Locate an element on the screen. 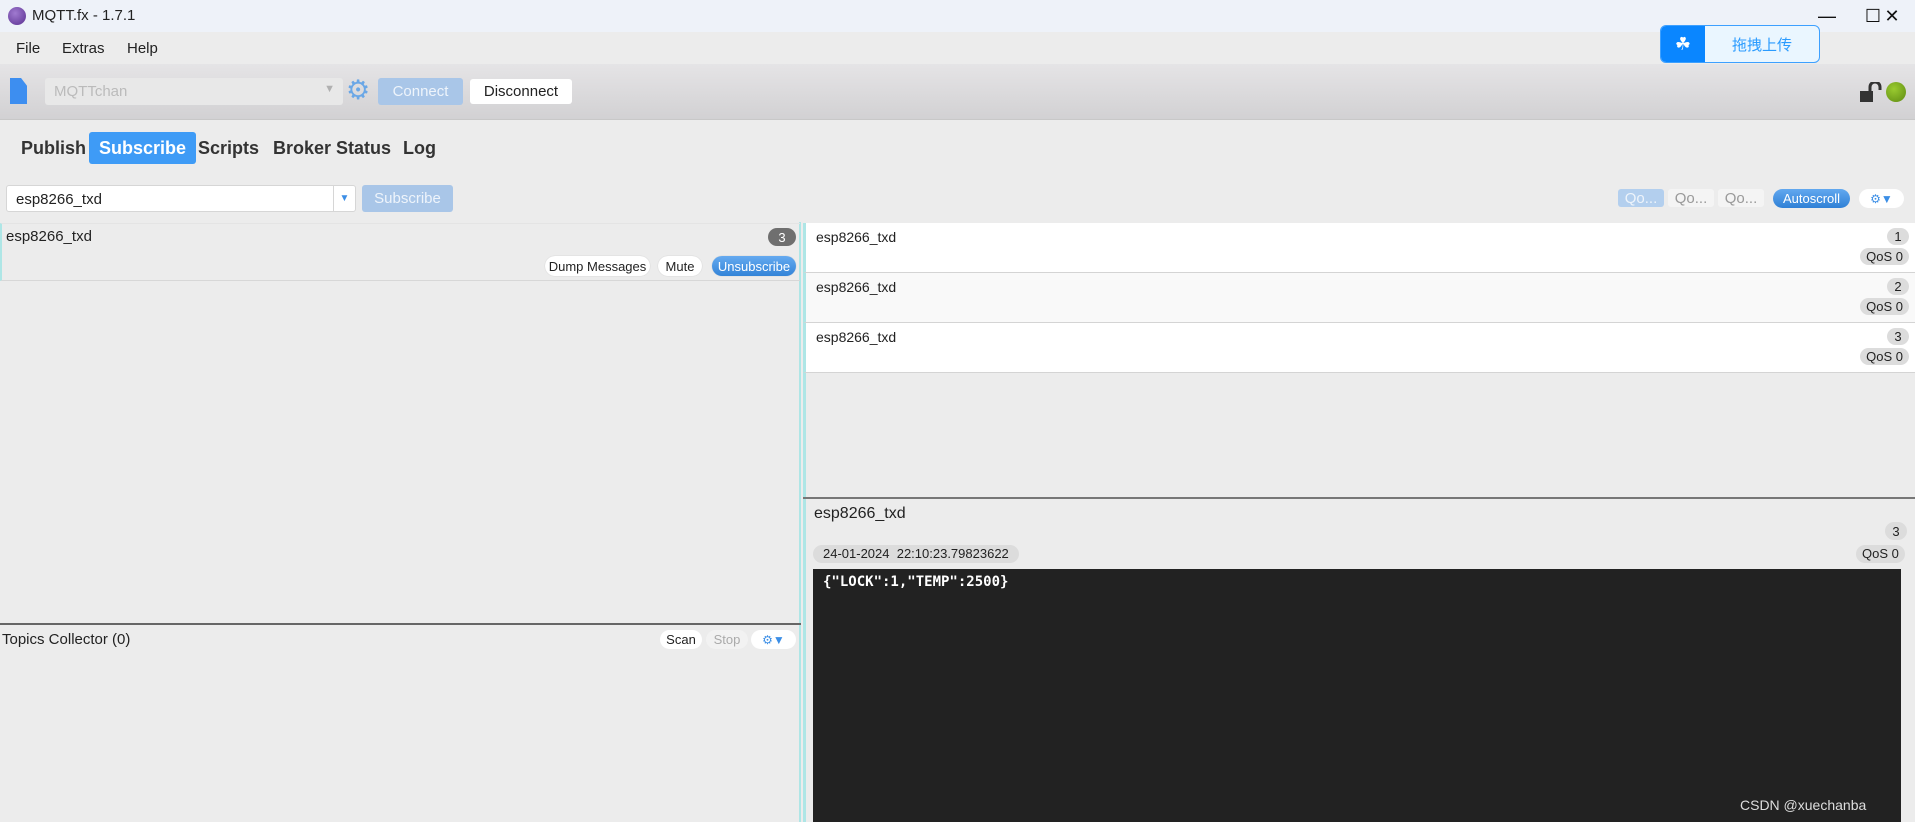  unlock-icon is located at coordinates (1871, 92).